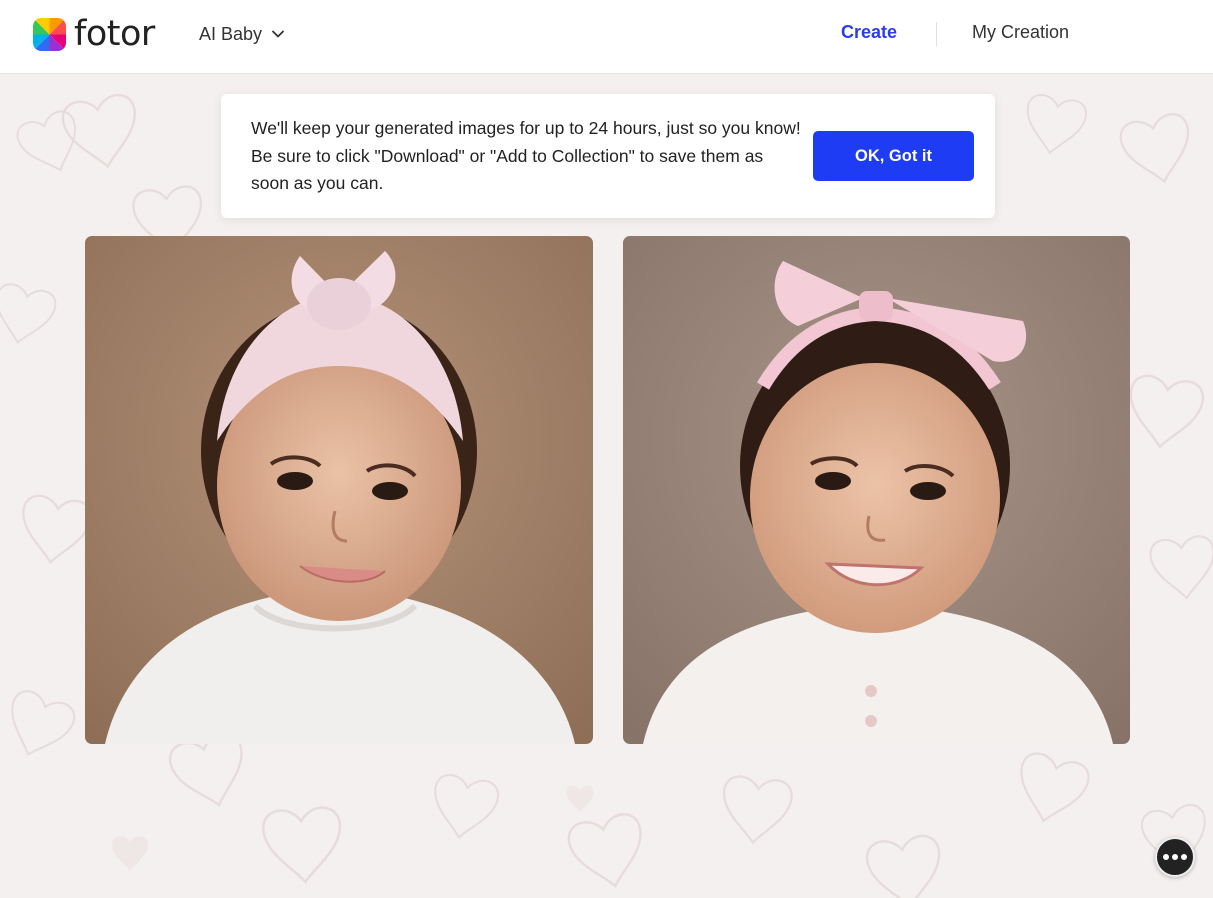  I want to click on fotor-logo: fotor, so click(94, 34).